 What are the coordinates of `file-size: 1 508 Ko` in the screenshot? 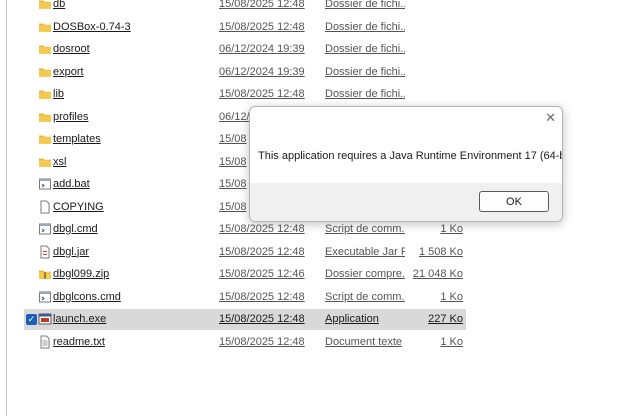 It's located at (440, 251).